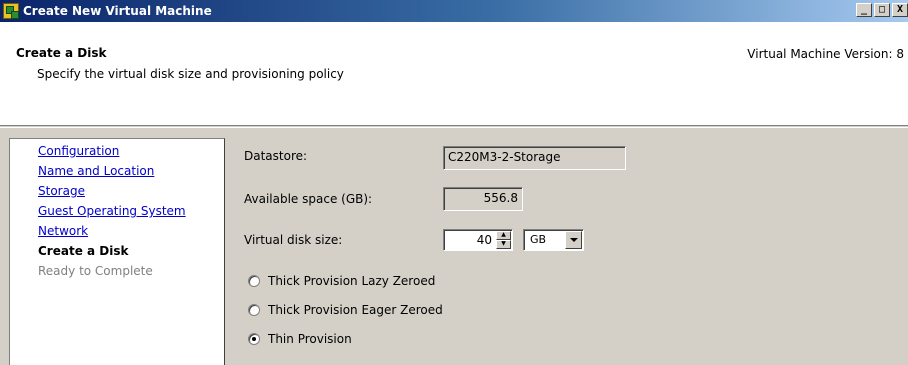 The image size is (908, 365). What do you see at coordinates (83, 251) in the screenshot?
I see `nav-item-create-disk: Create a Disk` at bounding box center [83, 251].